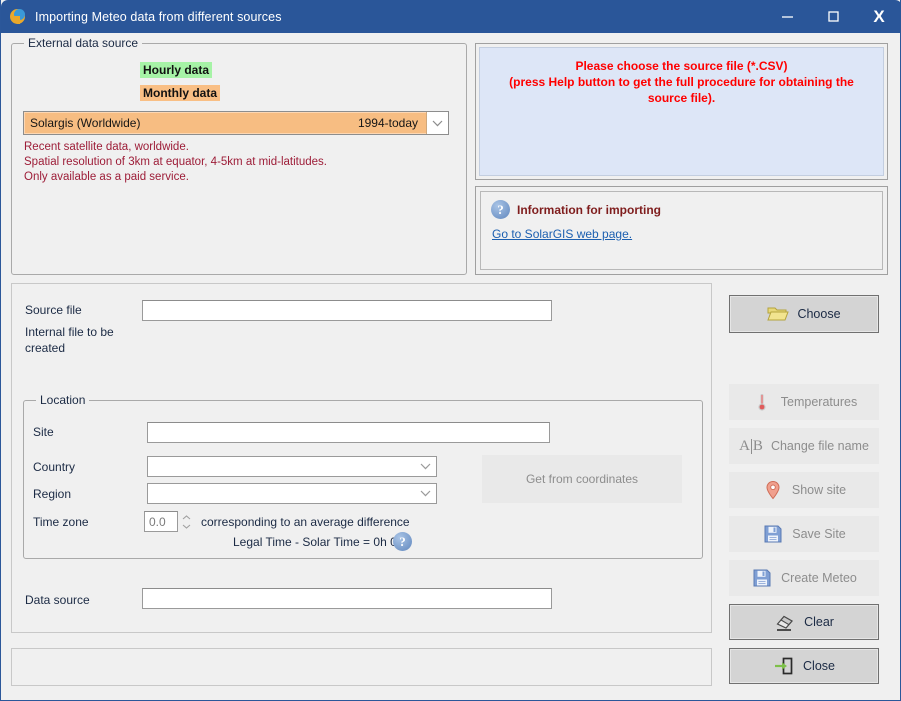  What do you see at coordinates (43, 432) in the screenshot?
I see `site-label: Site` at bounding box center [43, 432].